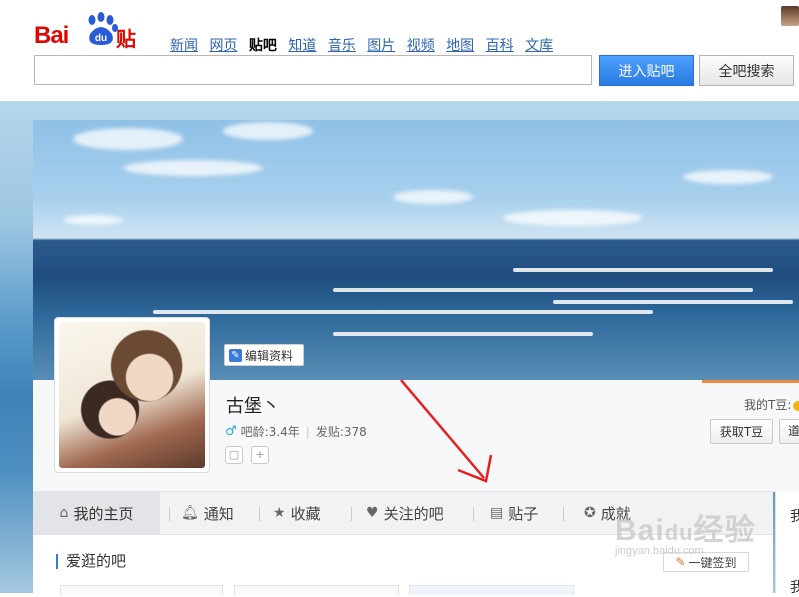  I want to click on get-tdou-button: 获取T豆, so click(741, 431).